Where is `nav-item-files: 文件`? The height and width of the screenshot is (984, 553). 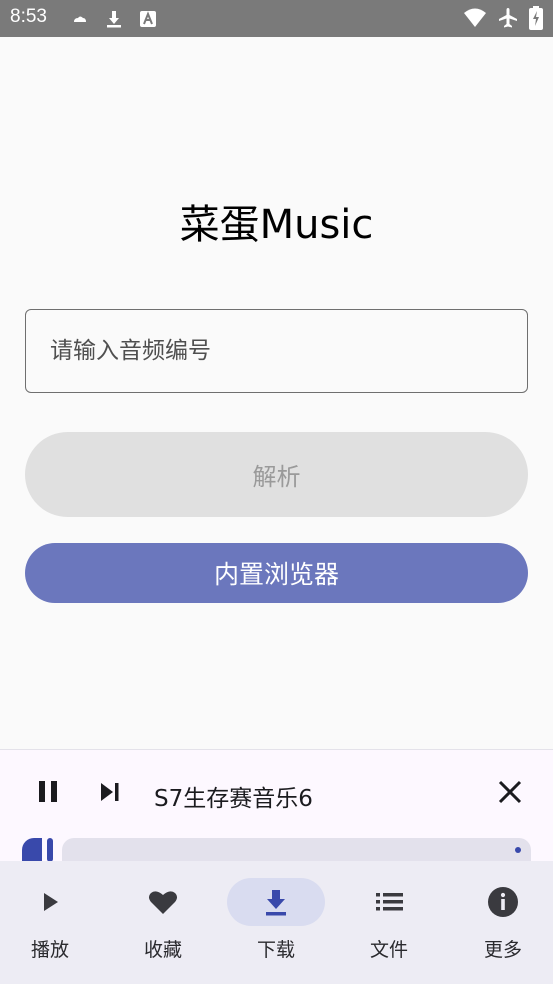
nav-item-files: 文件 is located at coordinates (389, 922).